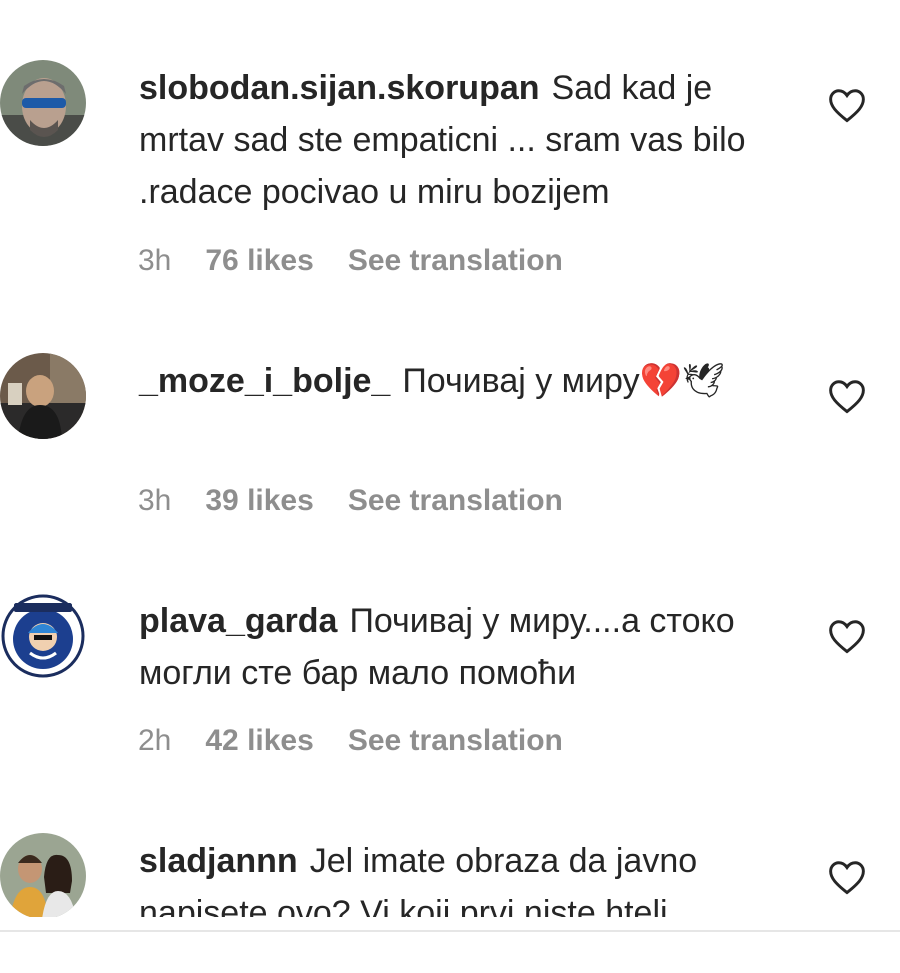 The width and height of the screenshot is (900, 973). Describe the element at coordinates (339, 88) in the screenshot. I see `comment-username: slobodan.sijan.skorupan` at that location.